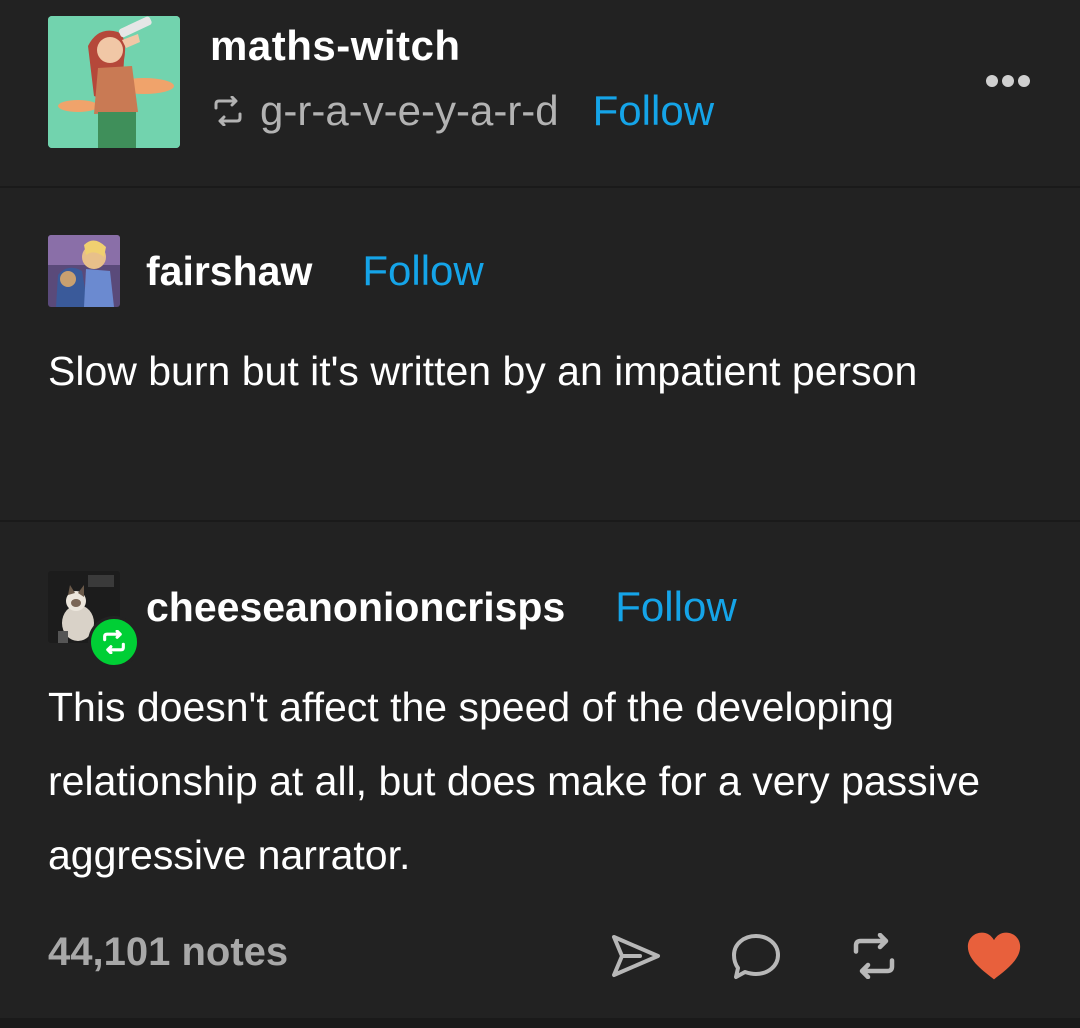  I want to click on heart-icon, so click(994, 956).